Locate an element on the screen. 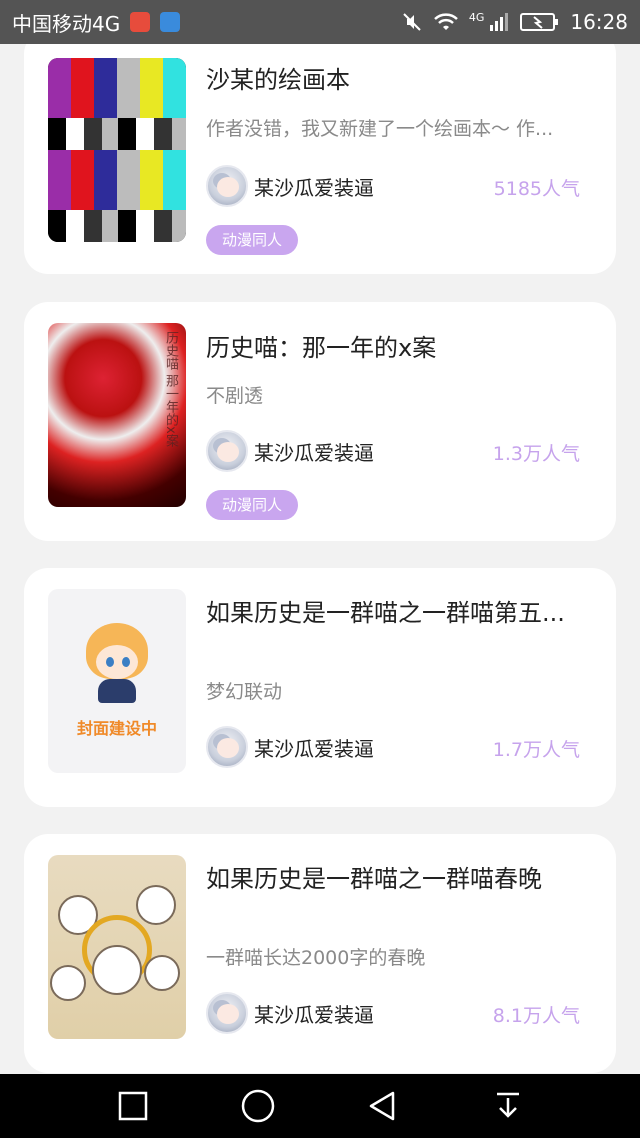 This screenshot has height=1138, width=640. notification-pull-button is located at coordinates (508, 1106).